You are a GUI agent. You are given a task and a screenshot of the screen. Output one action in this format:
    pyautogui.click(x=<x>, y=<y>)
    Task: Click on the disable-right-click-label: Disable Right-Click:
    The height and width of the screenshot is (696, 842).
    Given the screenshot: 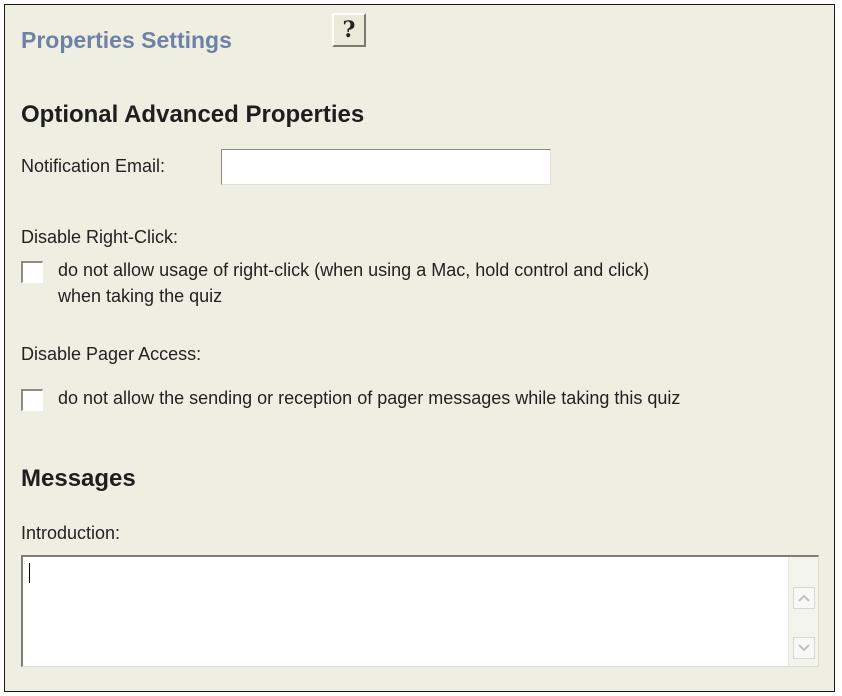 What is the action you would take?
    pyautogui.click(x=100, y=237)
    